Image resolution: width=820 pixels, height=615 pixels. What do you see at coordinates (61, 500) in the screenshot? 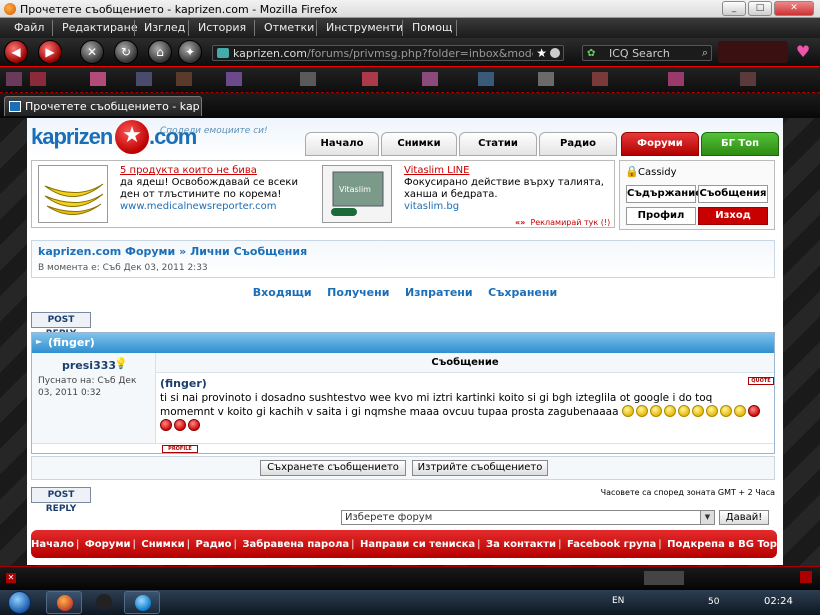
I see `post-reply-button-bottom: POST REPLY` at bounding box center [61, 500].